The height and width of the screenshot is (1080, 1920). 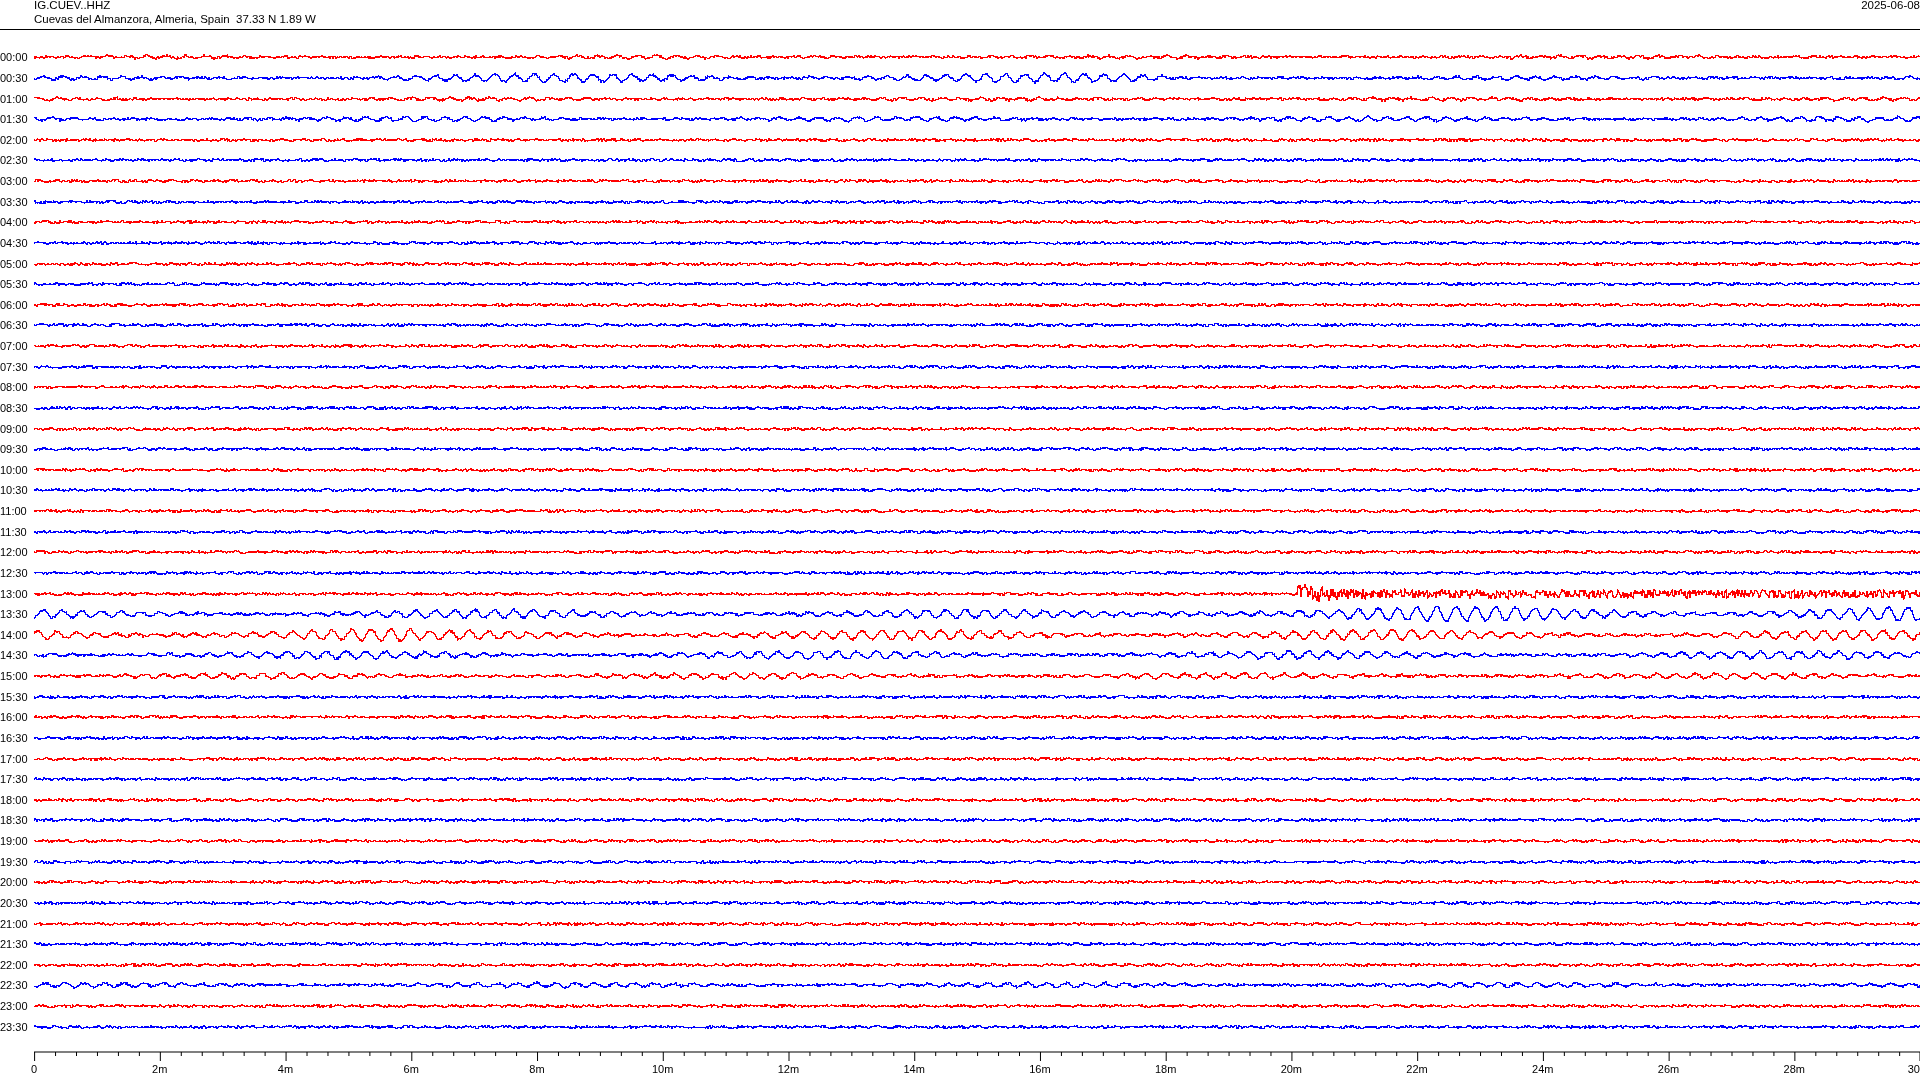 I want to click on time-label: 07:30, so click(x=14, y=366).